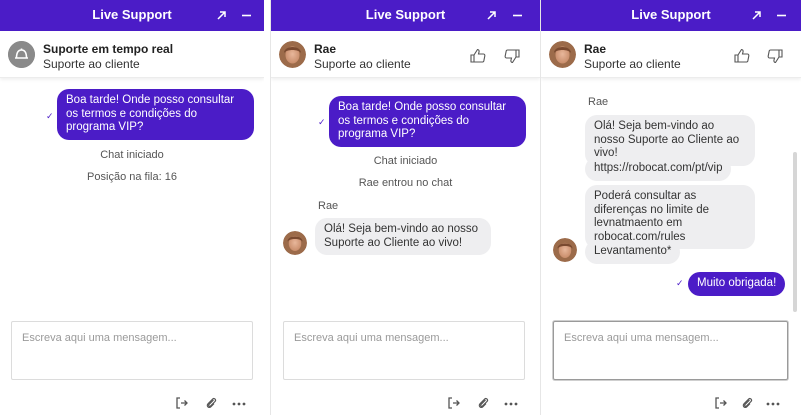  Describe the element at coordinates (21, 54) in the screenshot. I see `bell-icon` at that location.